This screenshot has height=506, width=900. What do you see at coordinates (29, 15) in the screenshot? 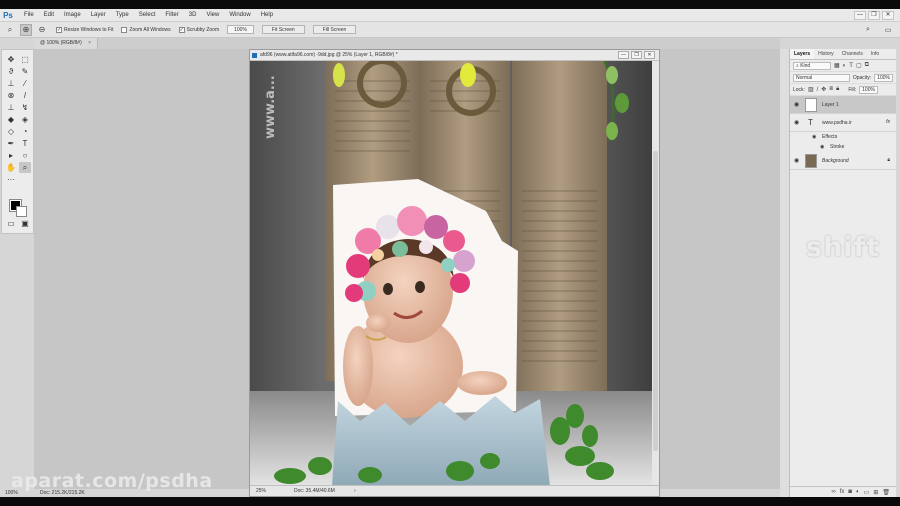
I see `menu-file: File` at bounding box center [29, 15].